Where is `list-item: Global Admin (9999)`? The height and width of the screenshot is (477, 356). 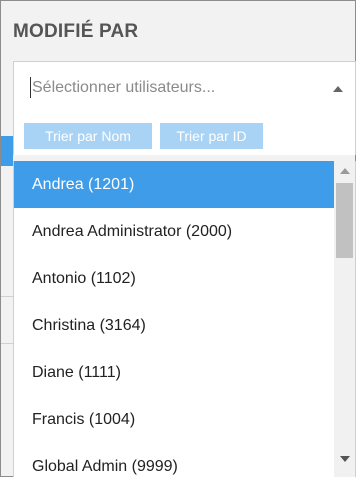 list-item: Global Admin (9999) is located at coordinates (175, 460).